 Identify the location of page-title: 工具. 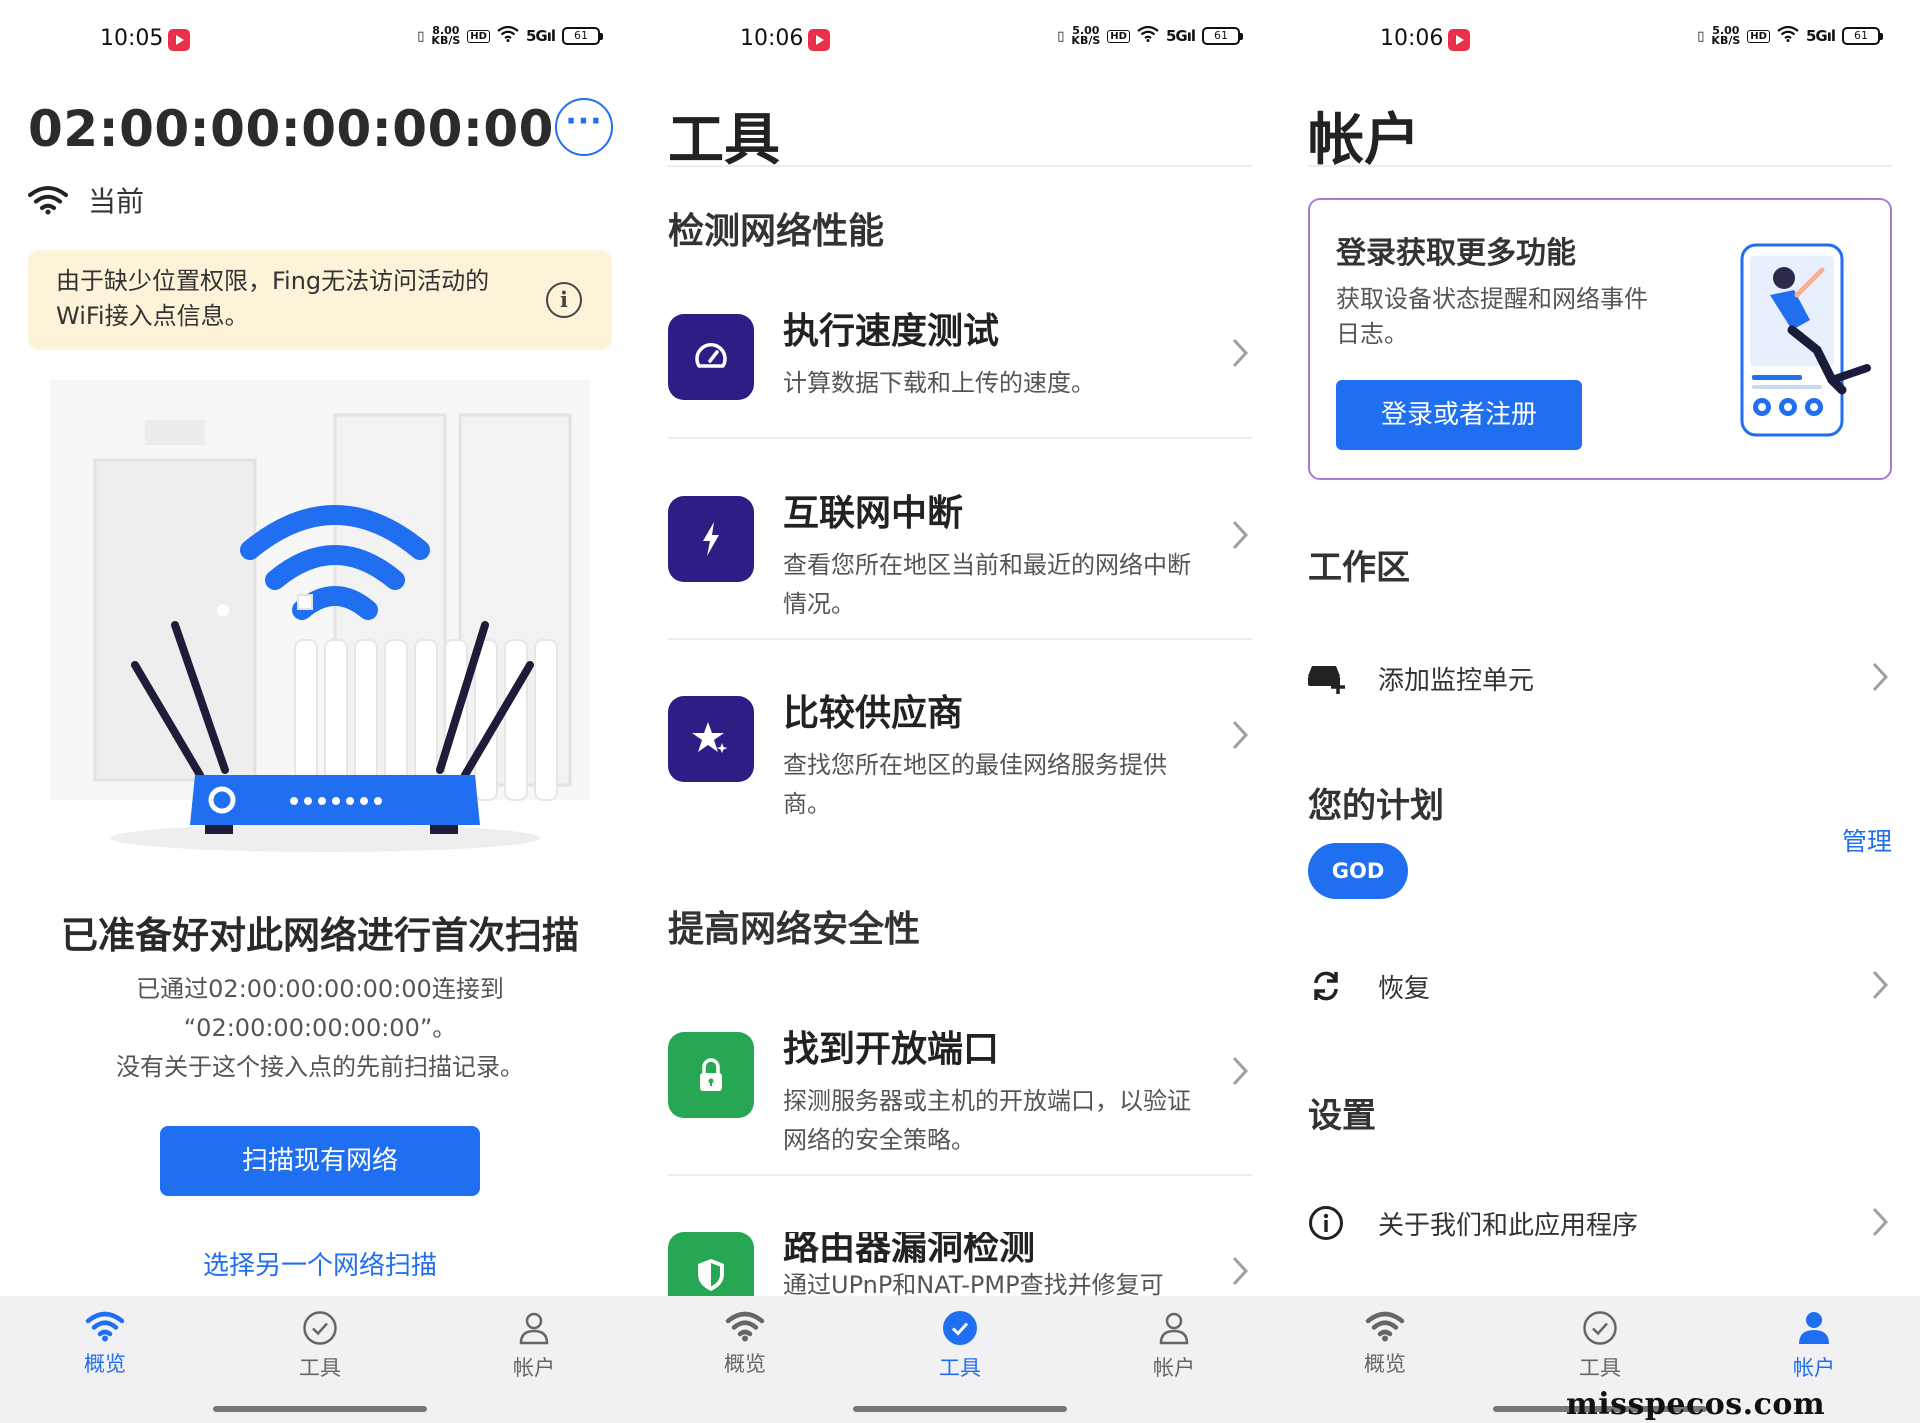
(724, 140).